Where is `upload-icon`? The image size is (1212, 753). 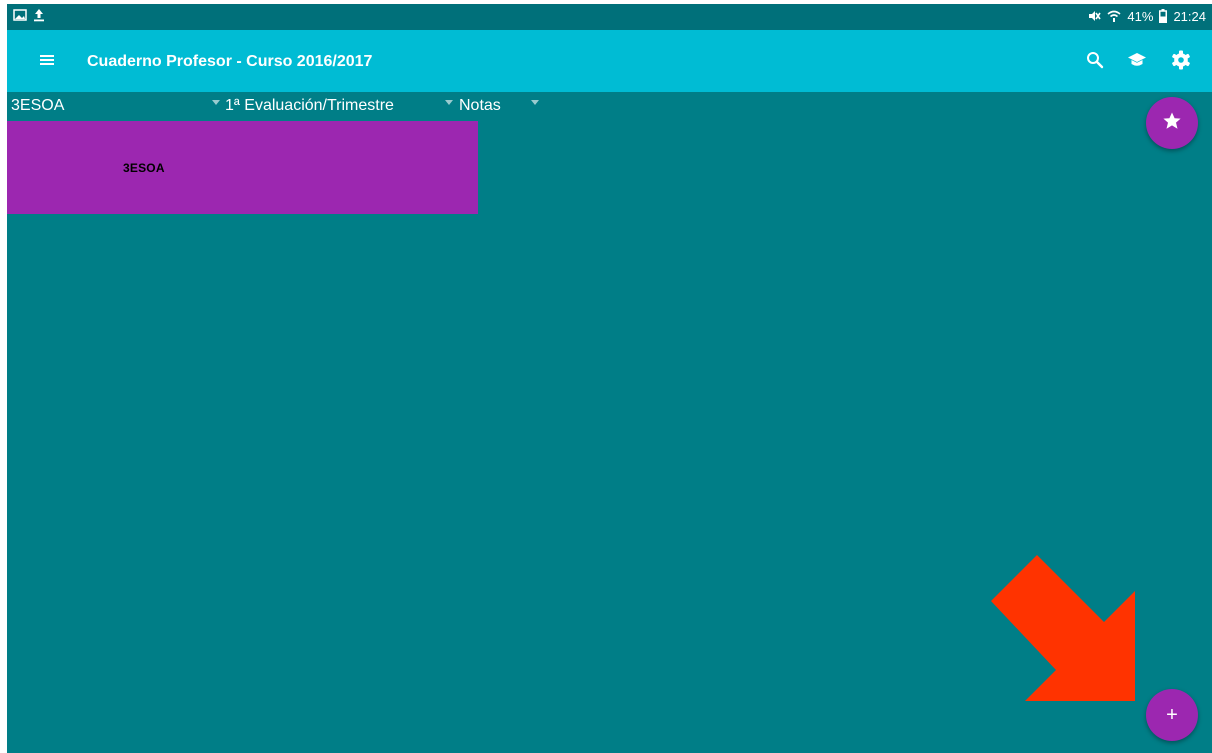 upload-icon is located at coordinates (39, 16).